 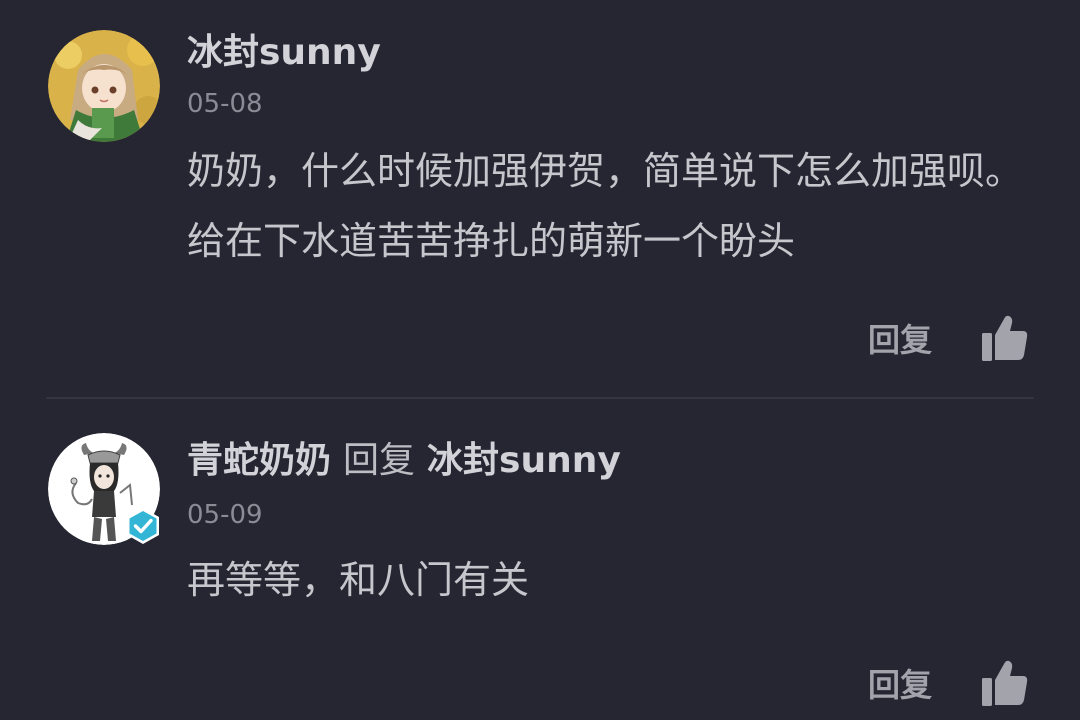 What do you see at coordinates (605, 206) in the screenshot?
I see `comment-content: 奶奶，什么时候加强伊贺，简单说下怎么加强呗。给在下水道苦苦挣扎的萌新一个盼头` at bounding box center [605, 206].